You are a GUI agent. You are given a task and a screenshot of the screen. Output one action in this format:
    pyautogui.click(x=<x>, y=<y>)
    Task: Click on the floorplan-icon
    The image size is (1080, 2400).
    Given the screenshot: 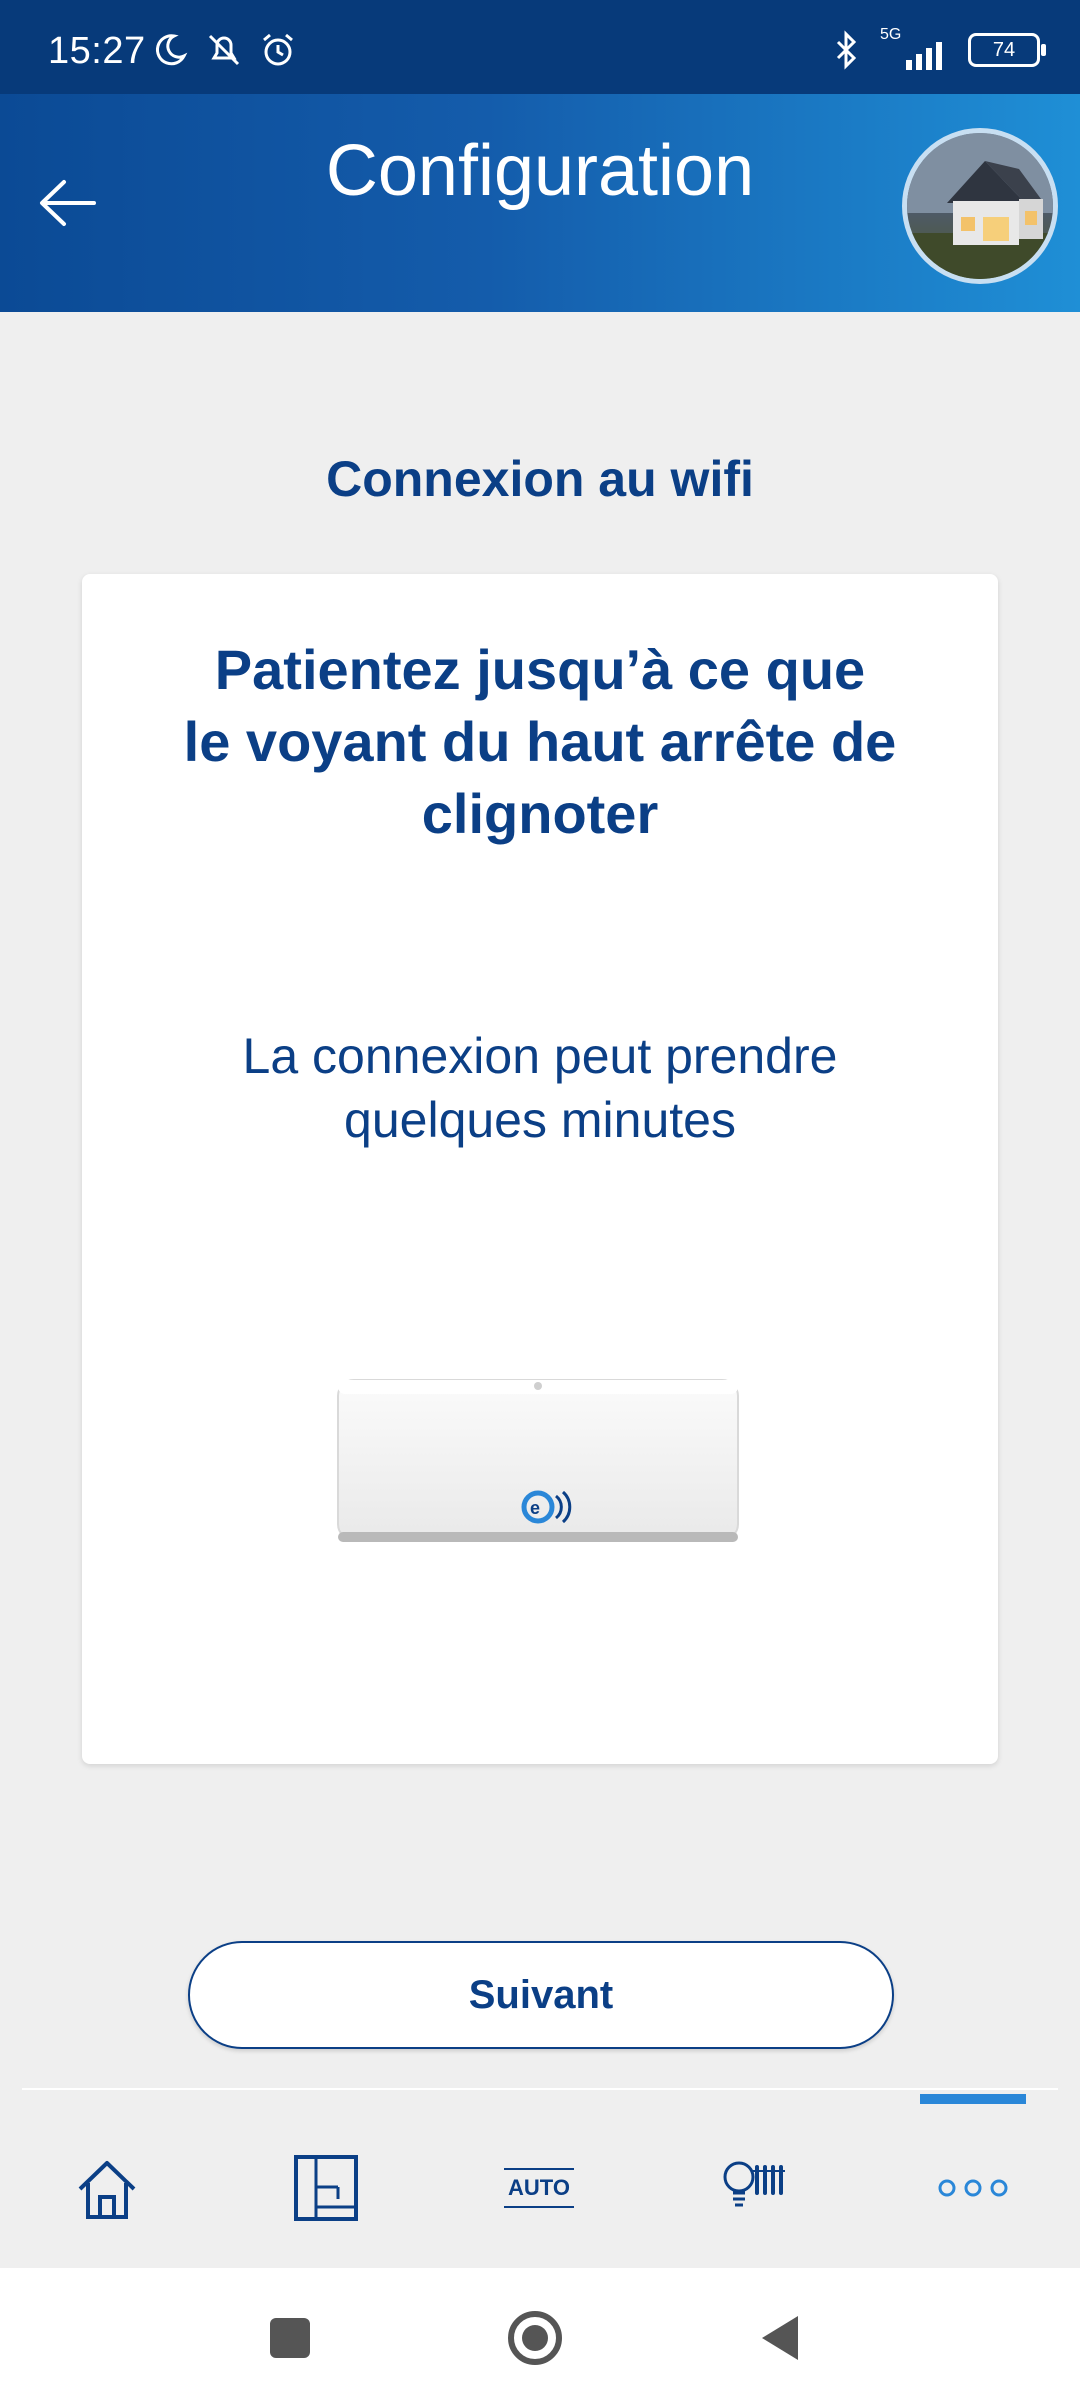 What is the action you would take?
    pyautogui.click(x=326, y=2188)
    